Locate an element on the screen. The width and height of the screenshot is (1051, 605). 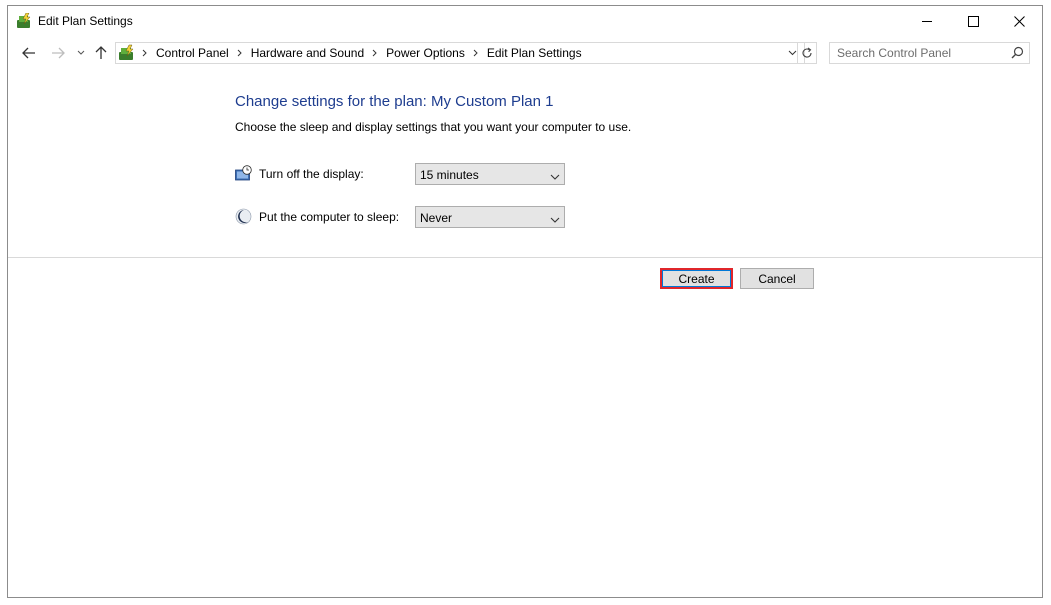
close-button is located at coordinates (1019, 21).